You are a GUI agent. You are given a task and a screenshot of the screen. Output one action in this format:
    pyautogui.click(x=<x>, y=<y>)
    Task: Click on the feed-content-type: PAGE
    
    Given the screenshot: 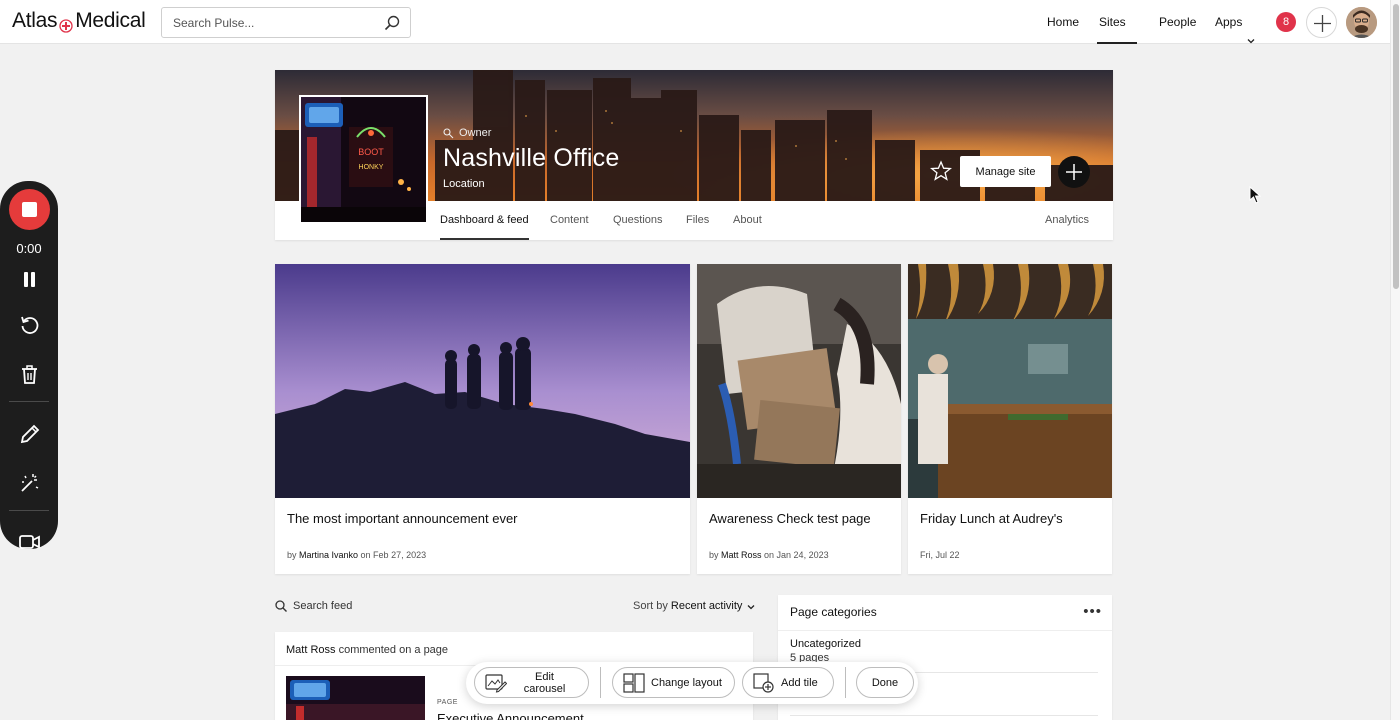 What is the action you would take?
    pyautogui.click(x=447, y=702)
    